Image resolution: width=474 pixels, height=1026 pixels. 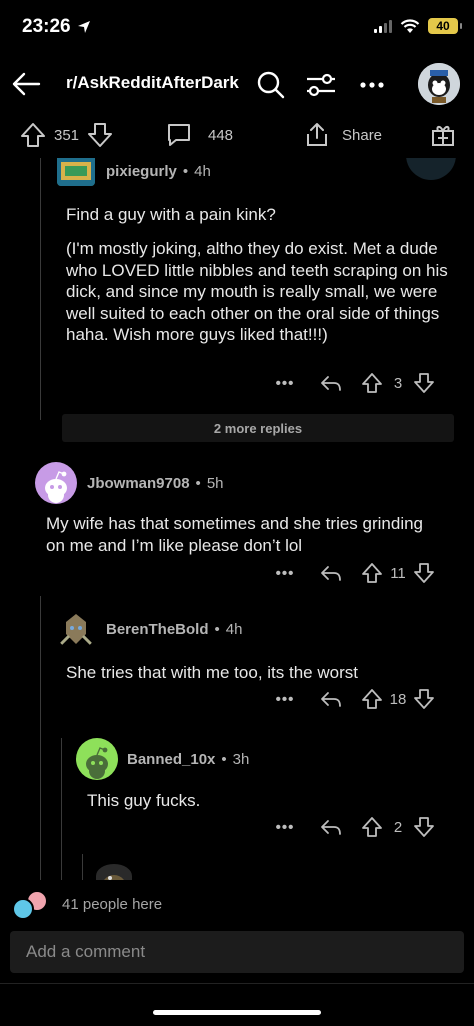 I want to click on back-button, so click(x=26, y=84).